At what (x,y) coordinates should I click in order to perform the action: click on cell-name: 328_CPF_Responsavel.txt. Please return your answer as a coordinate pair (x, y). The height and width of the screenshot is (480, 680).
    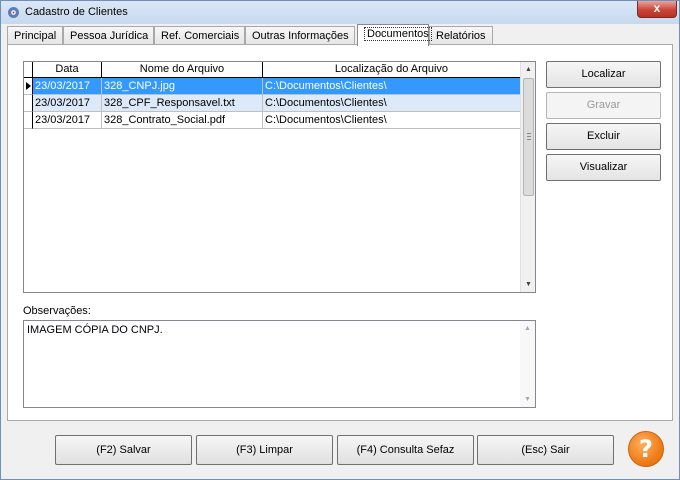
    Looking at the image, I should click on (182, 103).